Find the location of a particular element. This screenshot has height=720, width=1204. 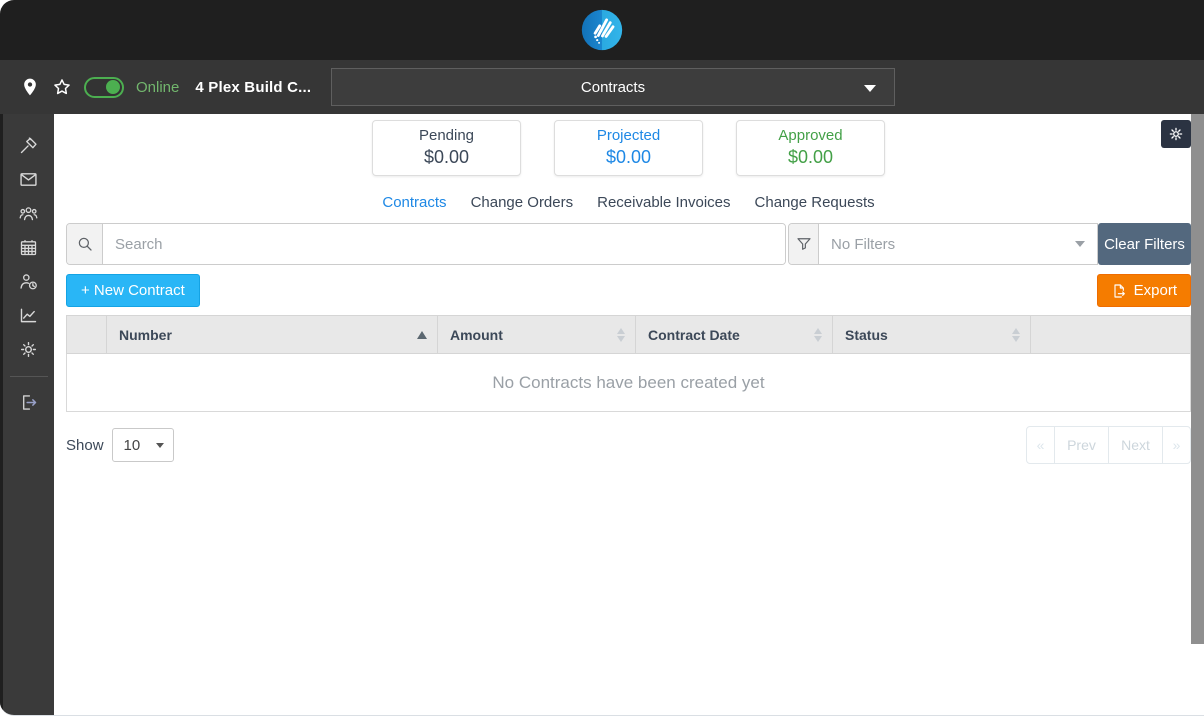

empty-state-message: No Contracts have been created yet is located at coordinates (628, 382).